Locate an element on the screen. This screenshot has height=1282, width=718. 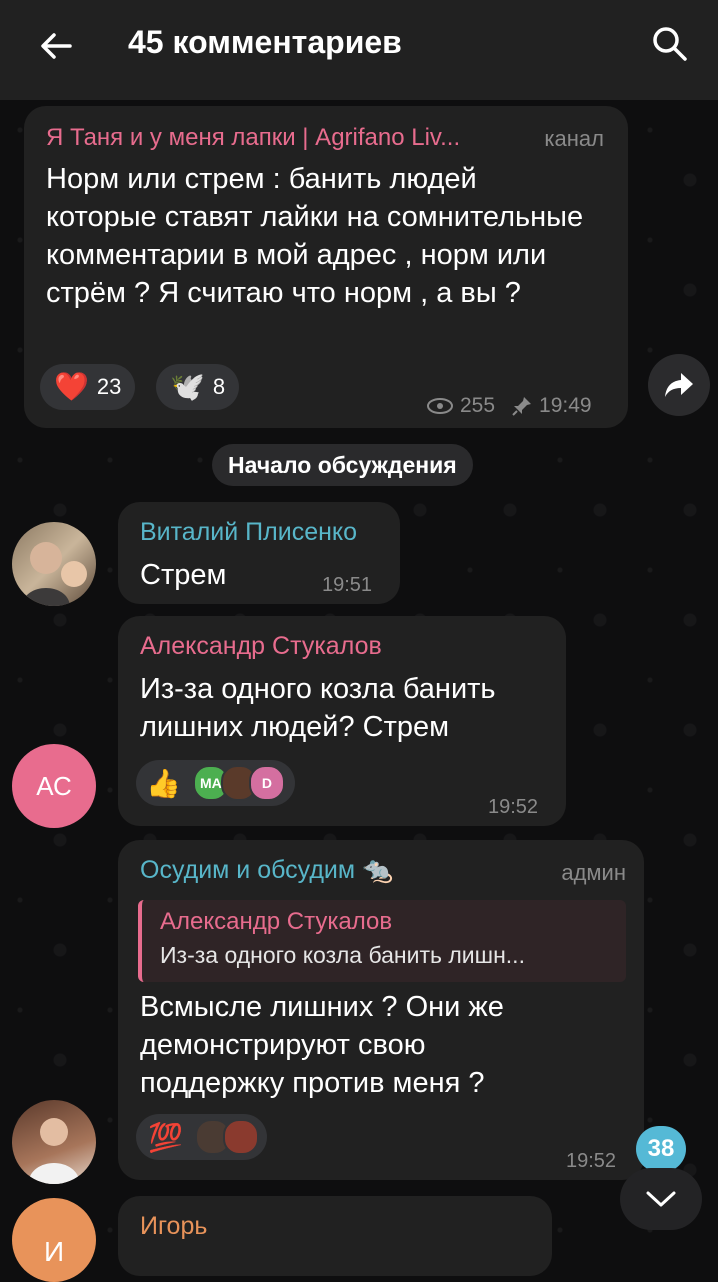
heart-icon: ❤️ is located at coordinates (71, 386).